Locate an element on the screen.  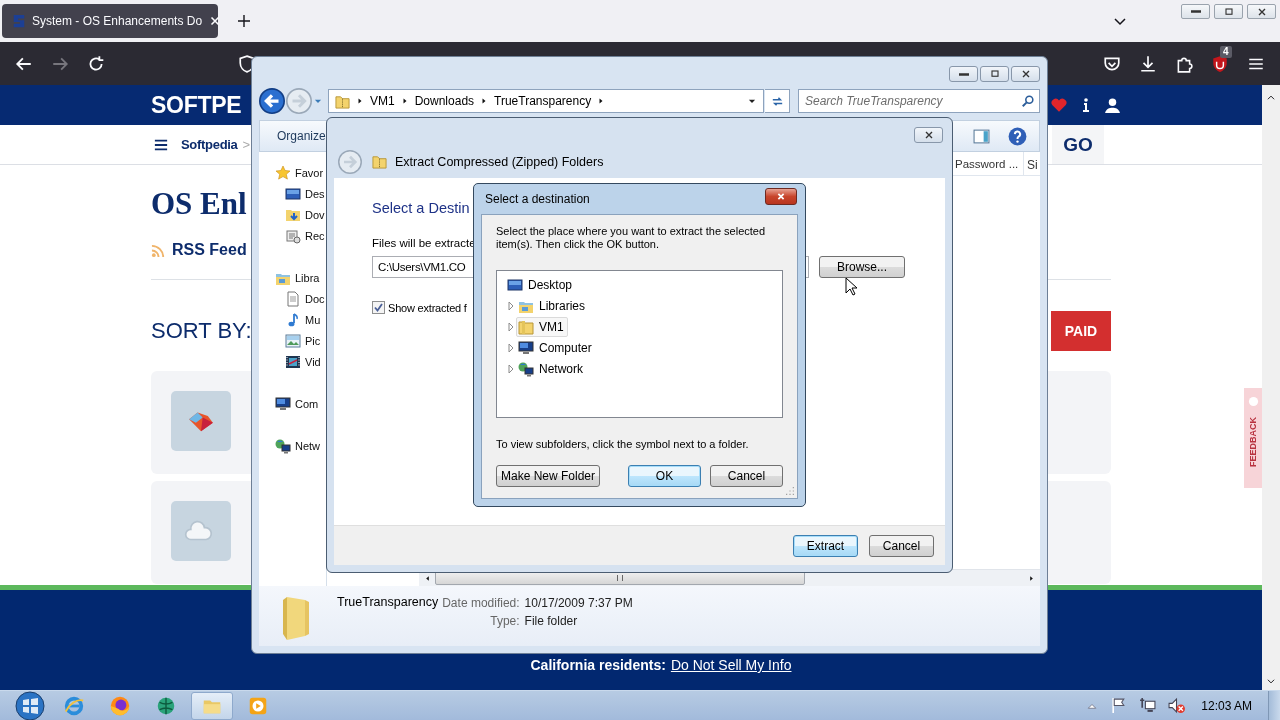
tree-item: Computer is located at coordinates (556, 347).